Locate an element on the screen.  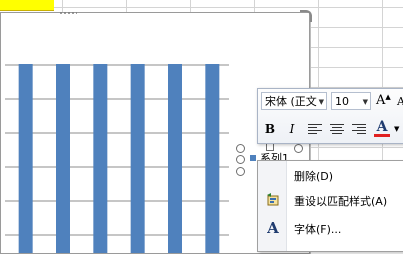
align-right-icon is located at coordinates (359, 129).